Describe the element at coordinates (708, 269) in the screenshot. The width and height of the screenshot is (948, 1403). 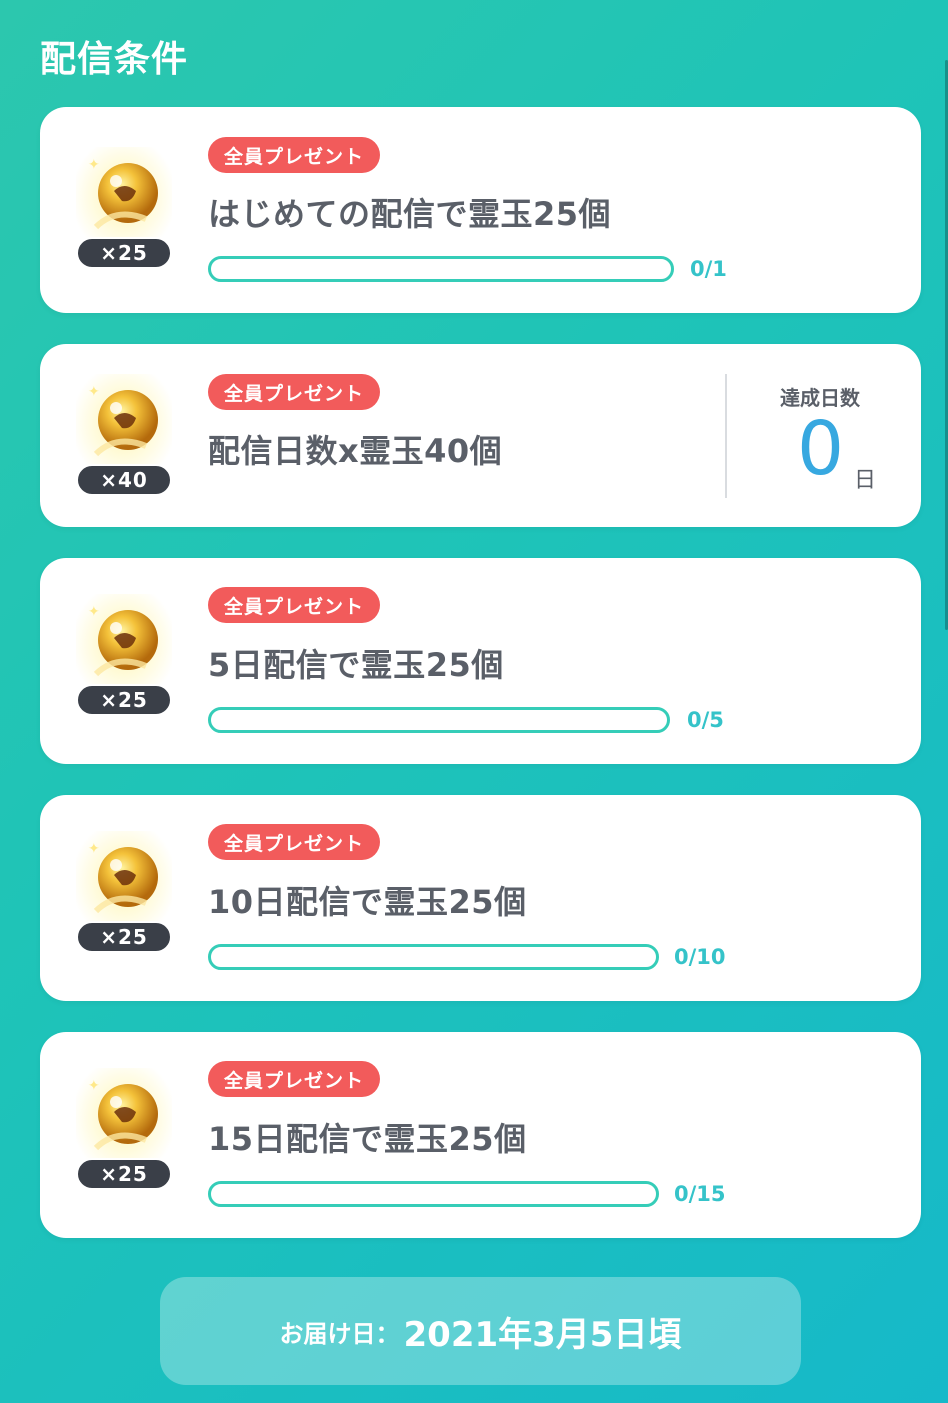
I see `progress-text: 0/1` at that location.